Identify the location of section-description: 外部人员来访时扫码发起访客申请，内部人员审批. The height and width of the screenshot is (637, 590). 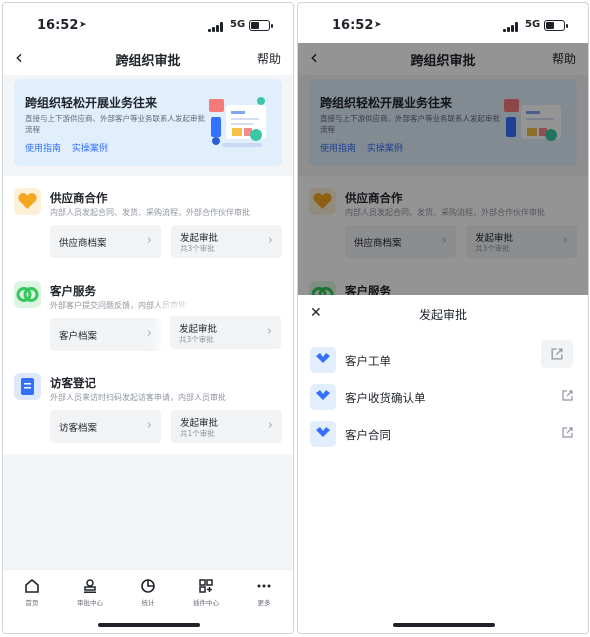
(138, 397).